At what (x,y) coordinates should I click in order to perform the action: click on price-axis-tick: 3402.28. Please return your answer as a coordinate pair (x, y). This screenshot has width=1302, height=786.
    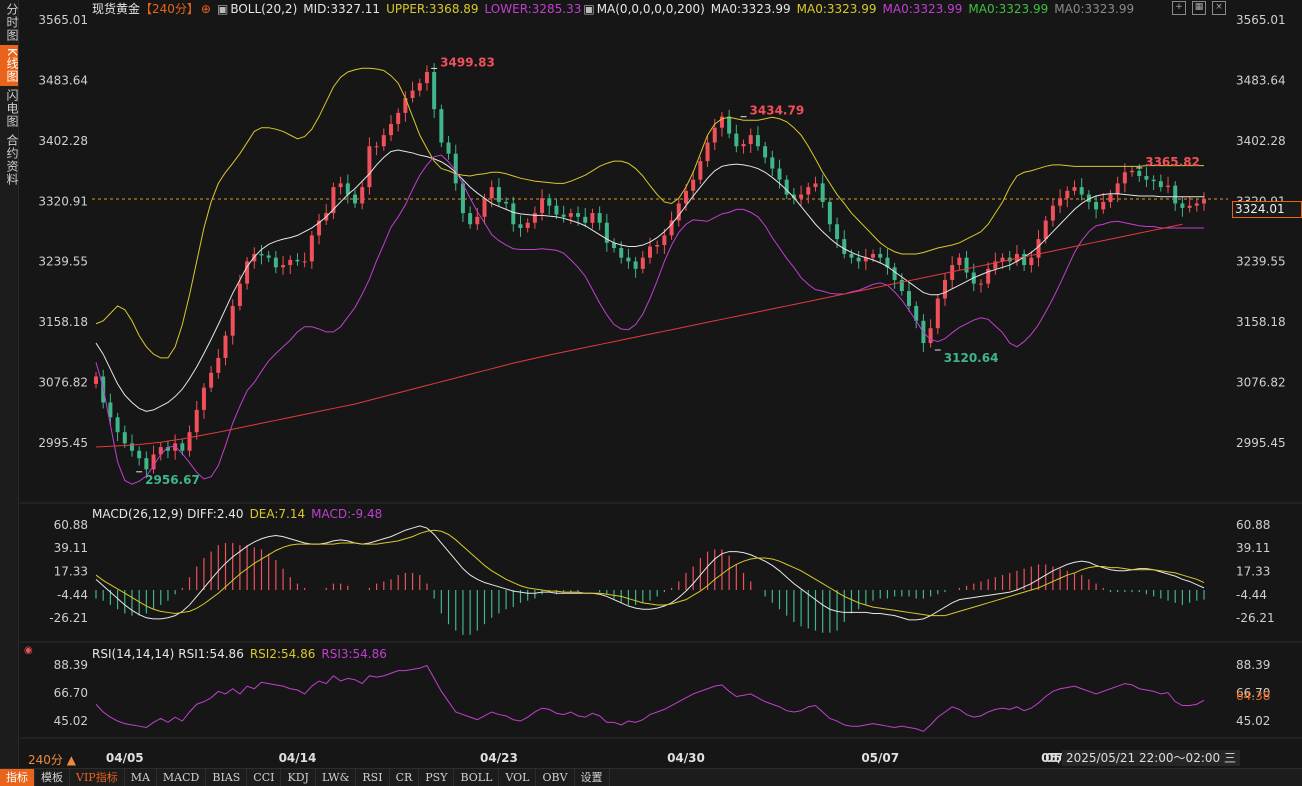
    Looking at the image, I should click on (1261, 141).